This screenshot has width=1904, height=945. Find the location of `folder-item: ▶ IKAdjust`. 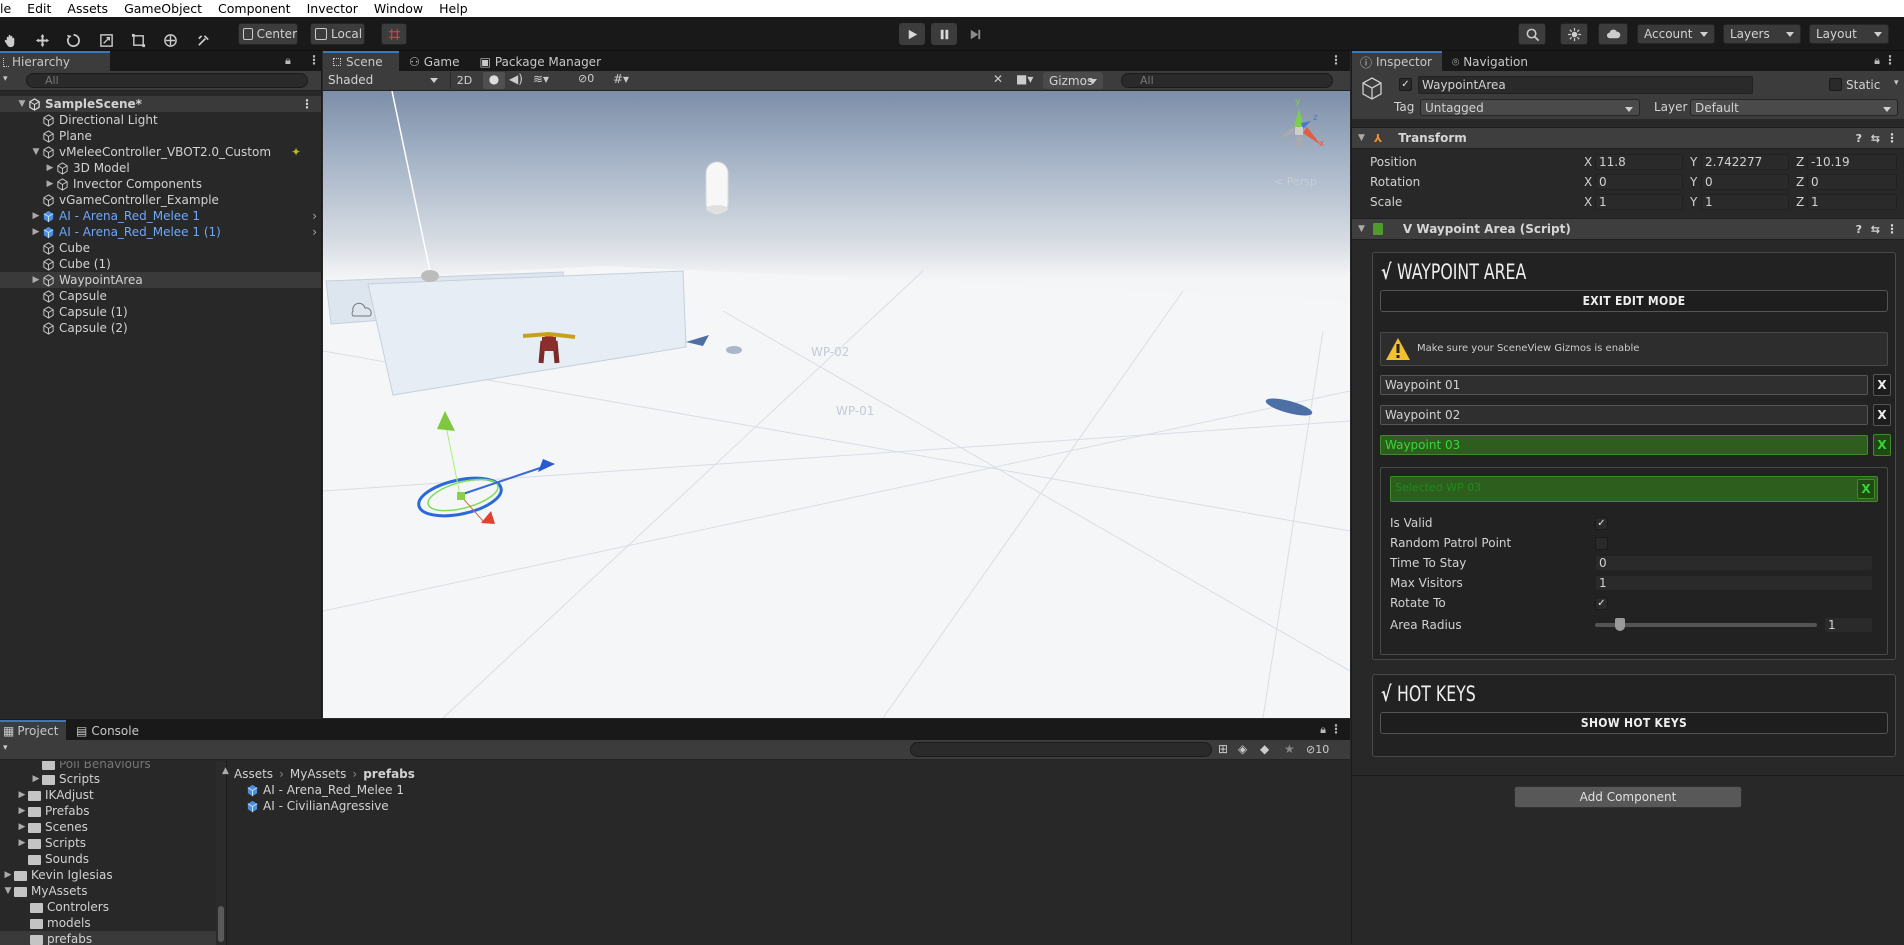

folder-item: ▶ IKAdjust is located at coordinates (113, 795).